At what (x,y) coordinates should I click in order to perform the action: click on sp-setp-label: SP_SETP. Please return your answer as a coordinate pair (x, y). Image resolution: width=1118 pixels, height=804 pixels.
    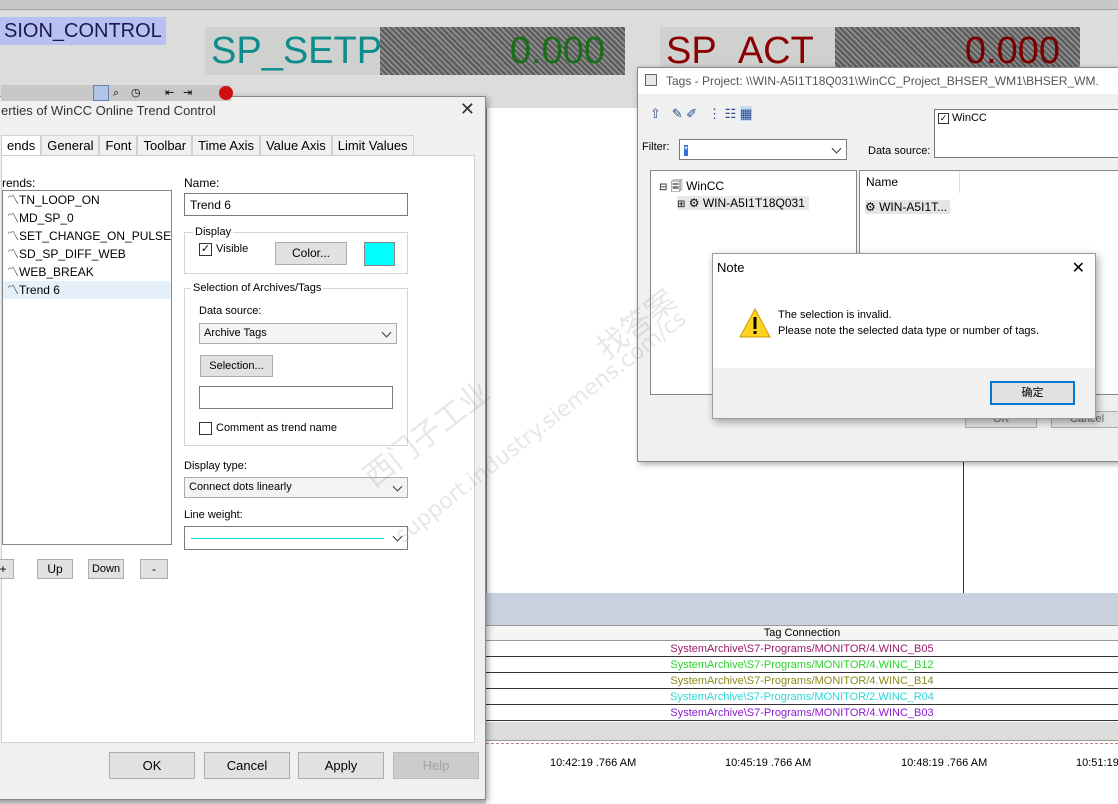
    Looking at the image, I should click on (293, 51).